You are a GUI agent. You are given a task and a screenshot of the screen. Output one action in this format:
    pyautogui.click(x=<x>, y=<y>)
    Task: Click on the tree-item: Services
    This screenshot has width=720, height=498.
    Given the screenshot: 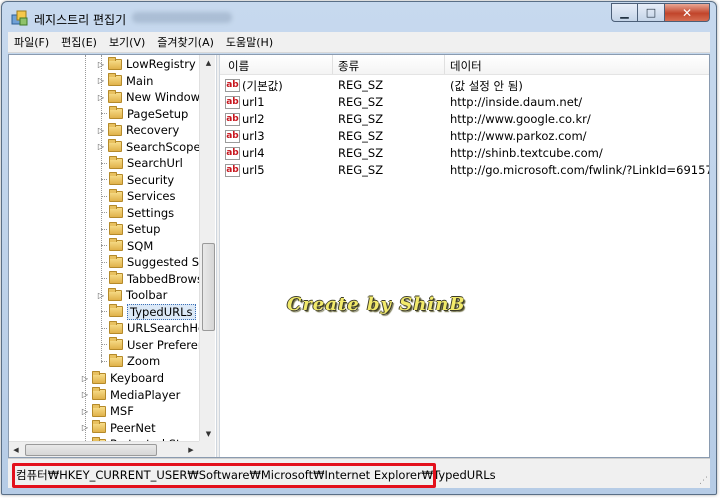 What is the action you would take?
    pyautogui.click(x=136, y=196)
    